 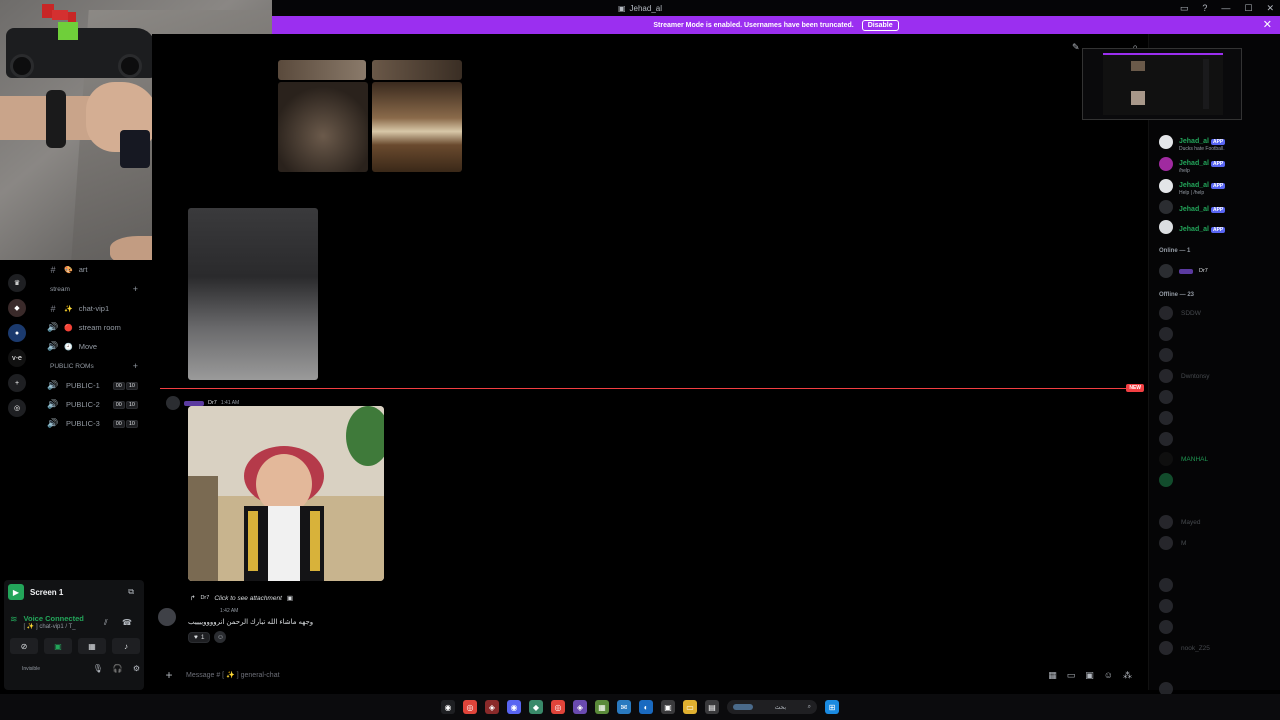 What do you see at coordinates (1180, 313) in the screenshot?
I see `member-offline: SDDW` at bounding box center [1180, 313].